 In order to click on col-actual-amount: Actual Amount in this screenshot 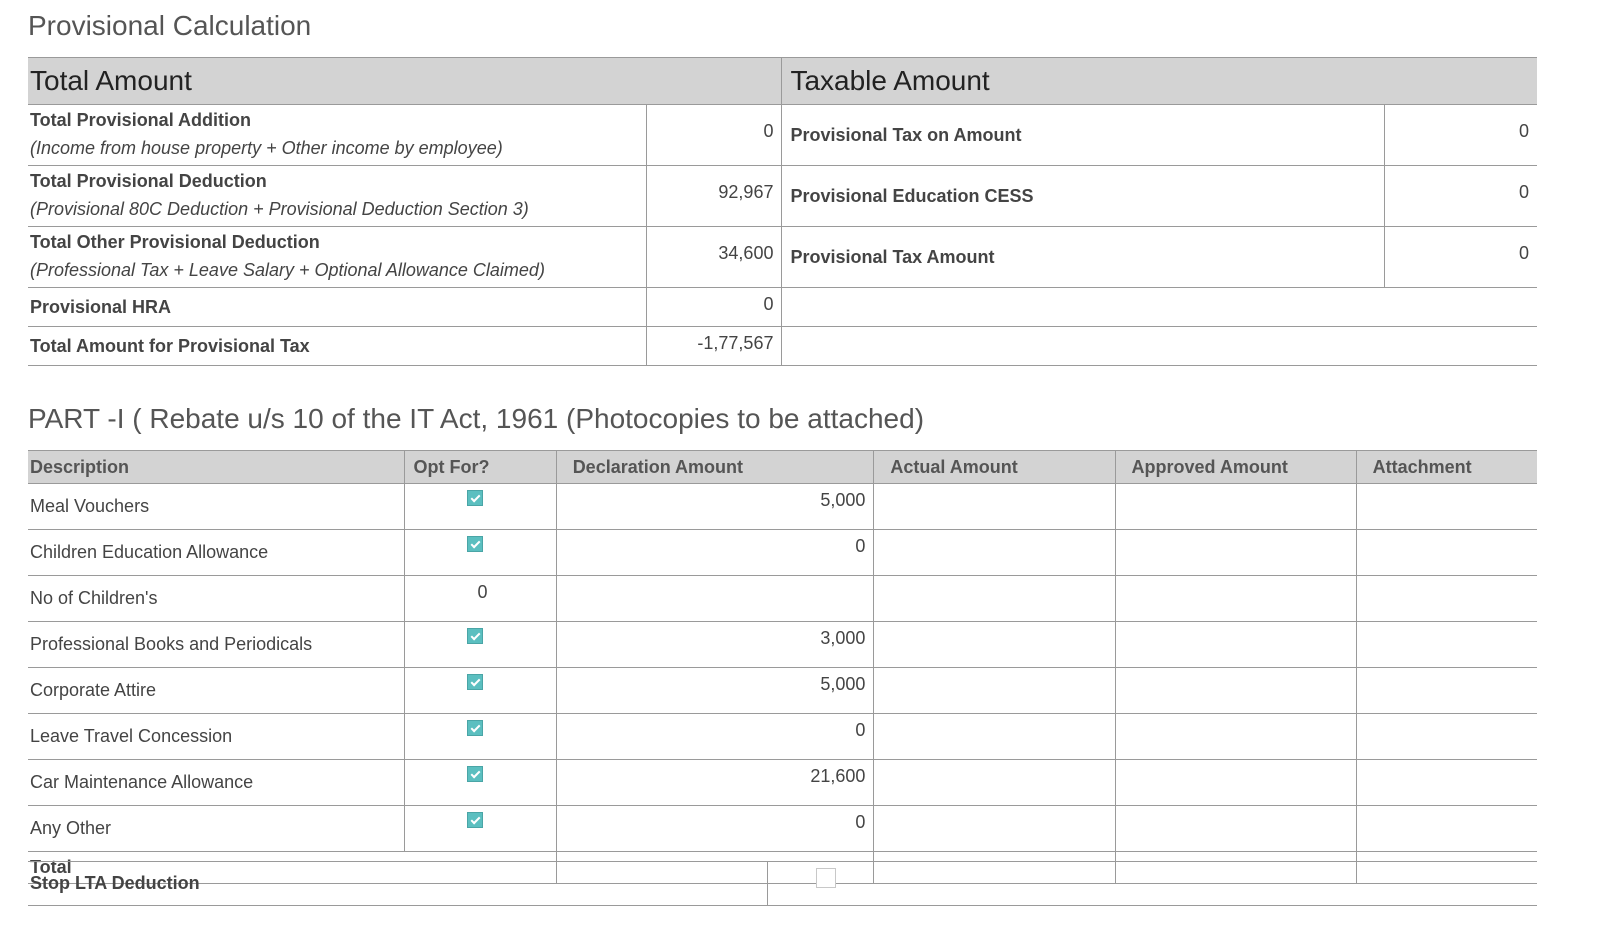, I will do `click(994, 467)`.